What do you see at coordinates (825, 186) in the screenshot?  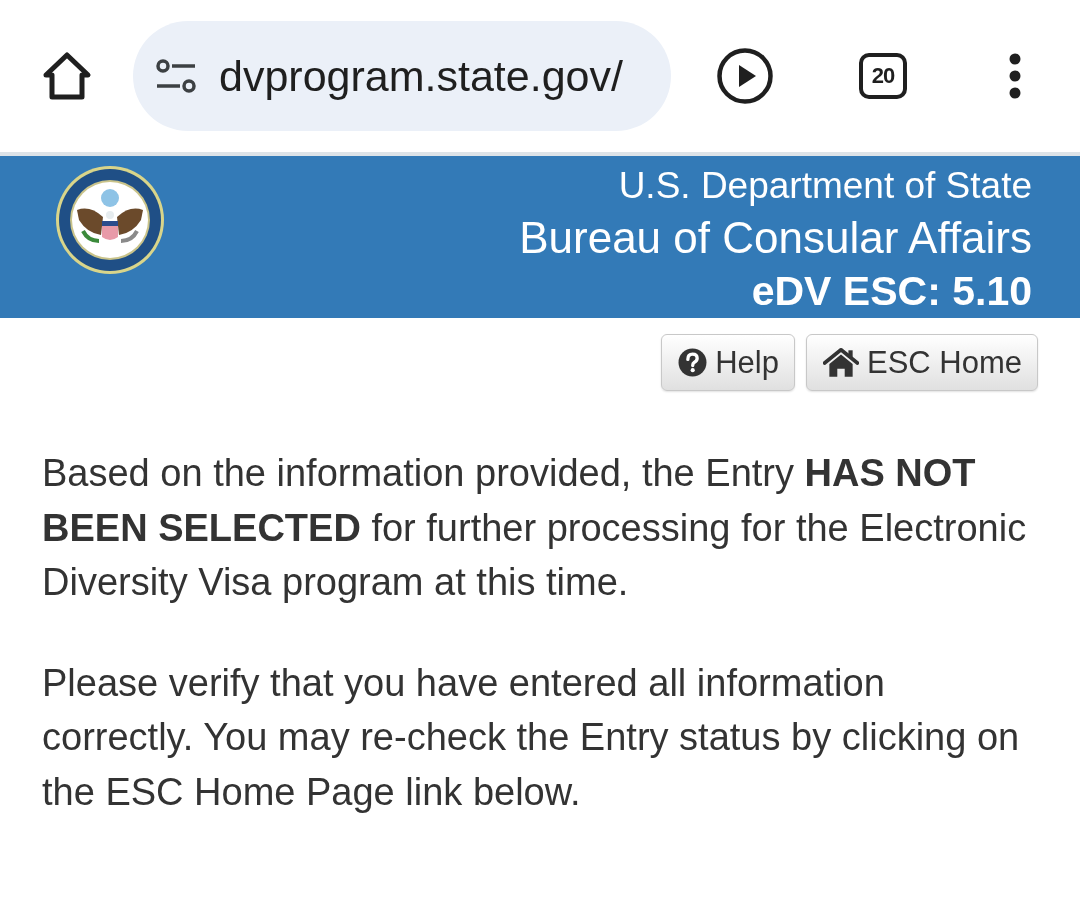 I see `department-title: U.S. Department of State` at bounding box center [825, 186].